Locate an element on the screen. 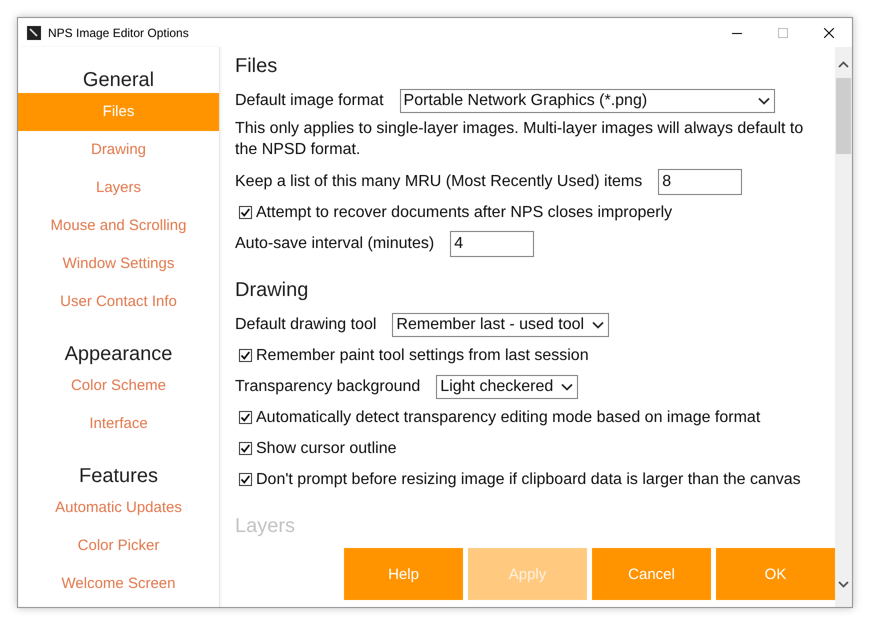 This screenshot has width=874, height=631. section-heading: Drawing is located at coordinates (271, 290).